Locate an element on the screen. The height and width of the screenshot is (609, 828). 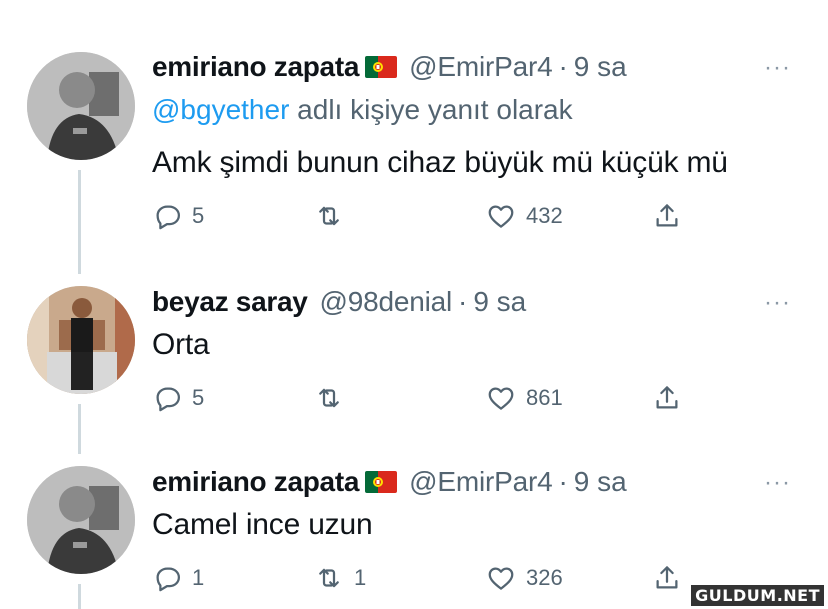
action-bar: 5 432 is located at coordinates (432, 216).